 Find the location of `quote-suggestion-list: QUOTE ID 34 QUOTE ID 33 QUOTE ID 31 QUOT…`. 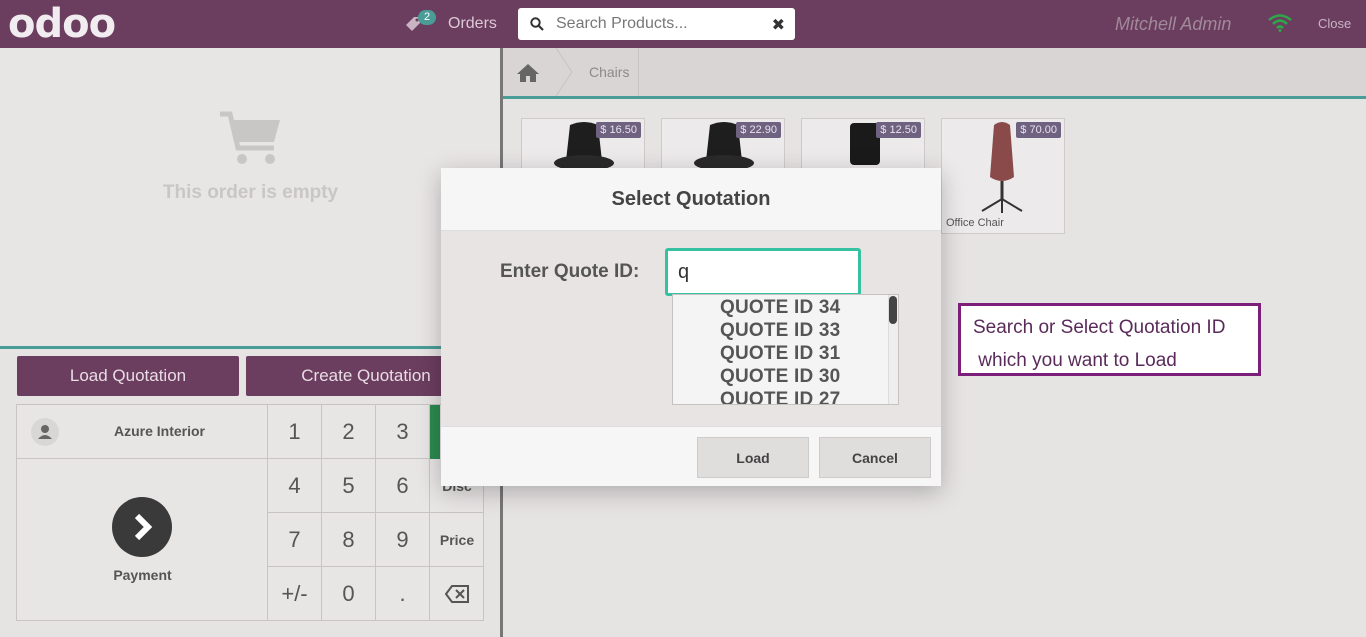

quote-suggestion-list: QUOTE ID 34 QUOTE ID 33 QUOTE ID 31 QUOT… is located at coordinates (785, 349).